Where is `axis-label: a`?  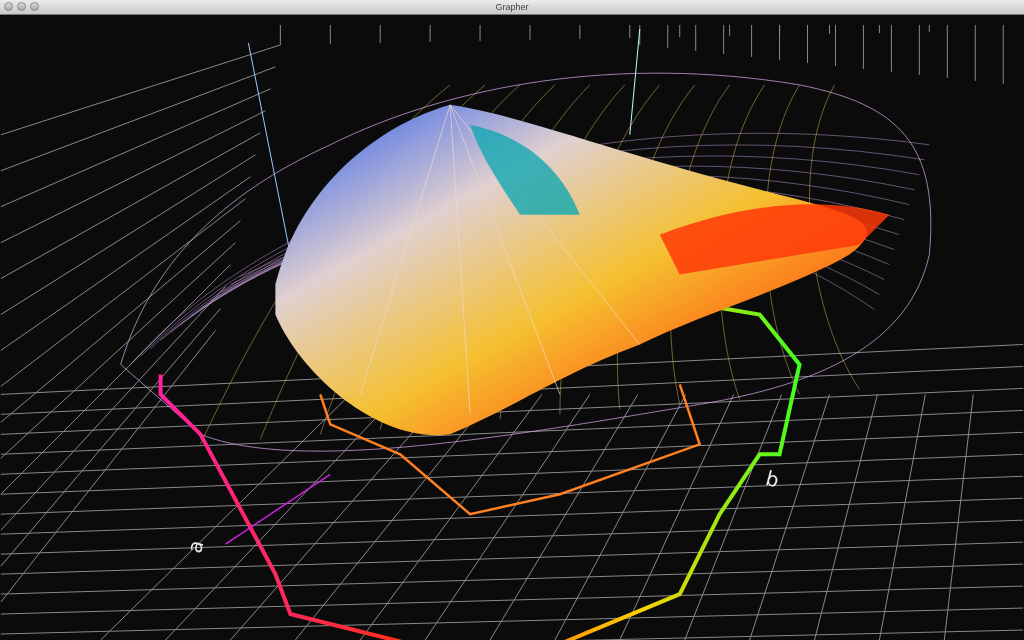
axis-label: a is located at coordinates (195, 546).